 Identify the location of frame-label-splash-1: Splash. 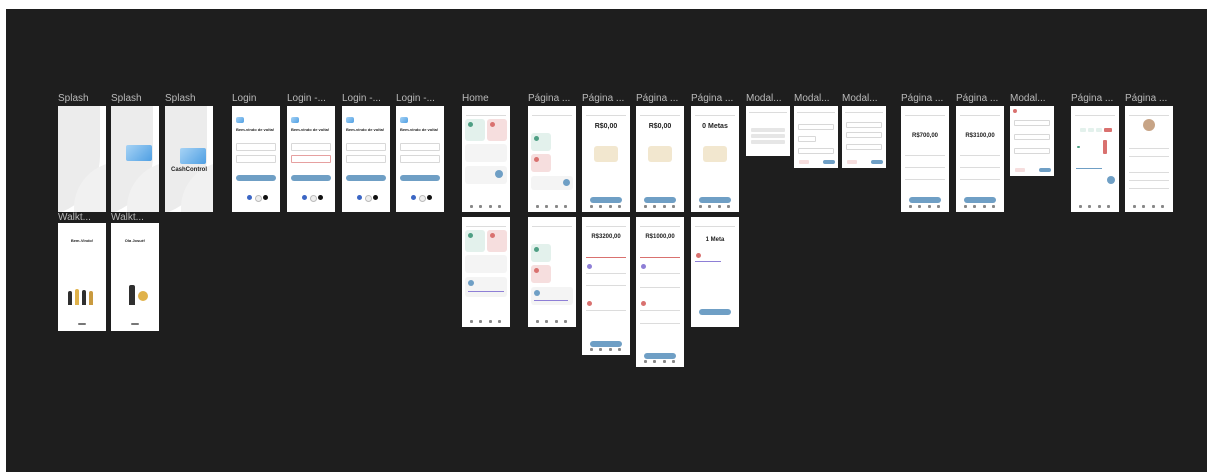
(82, 98).